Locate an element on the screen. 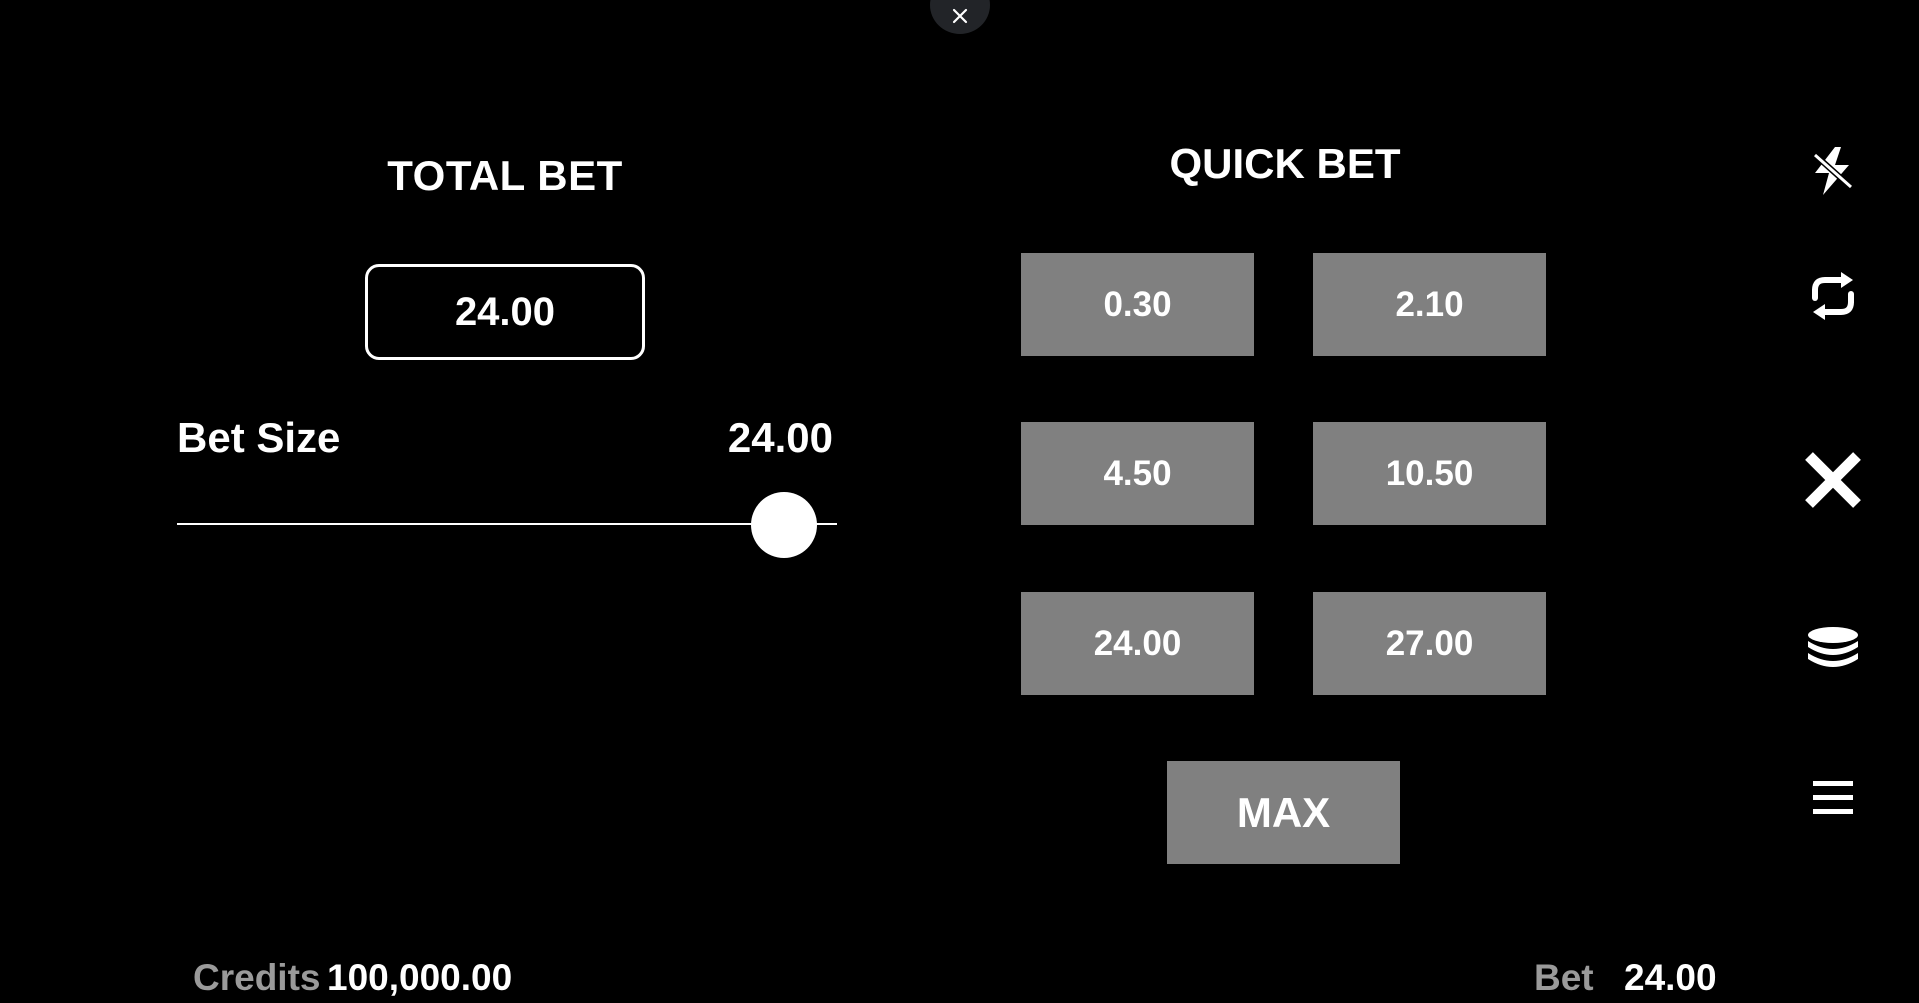 This screenshot has height=1003, width=1919. menu-button is located at coordinates (1833, 798).